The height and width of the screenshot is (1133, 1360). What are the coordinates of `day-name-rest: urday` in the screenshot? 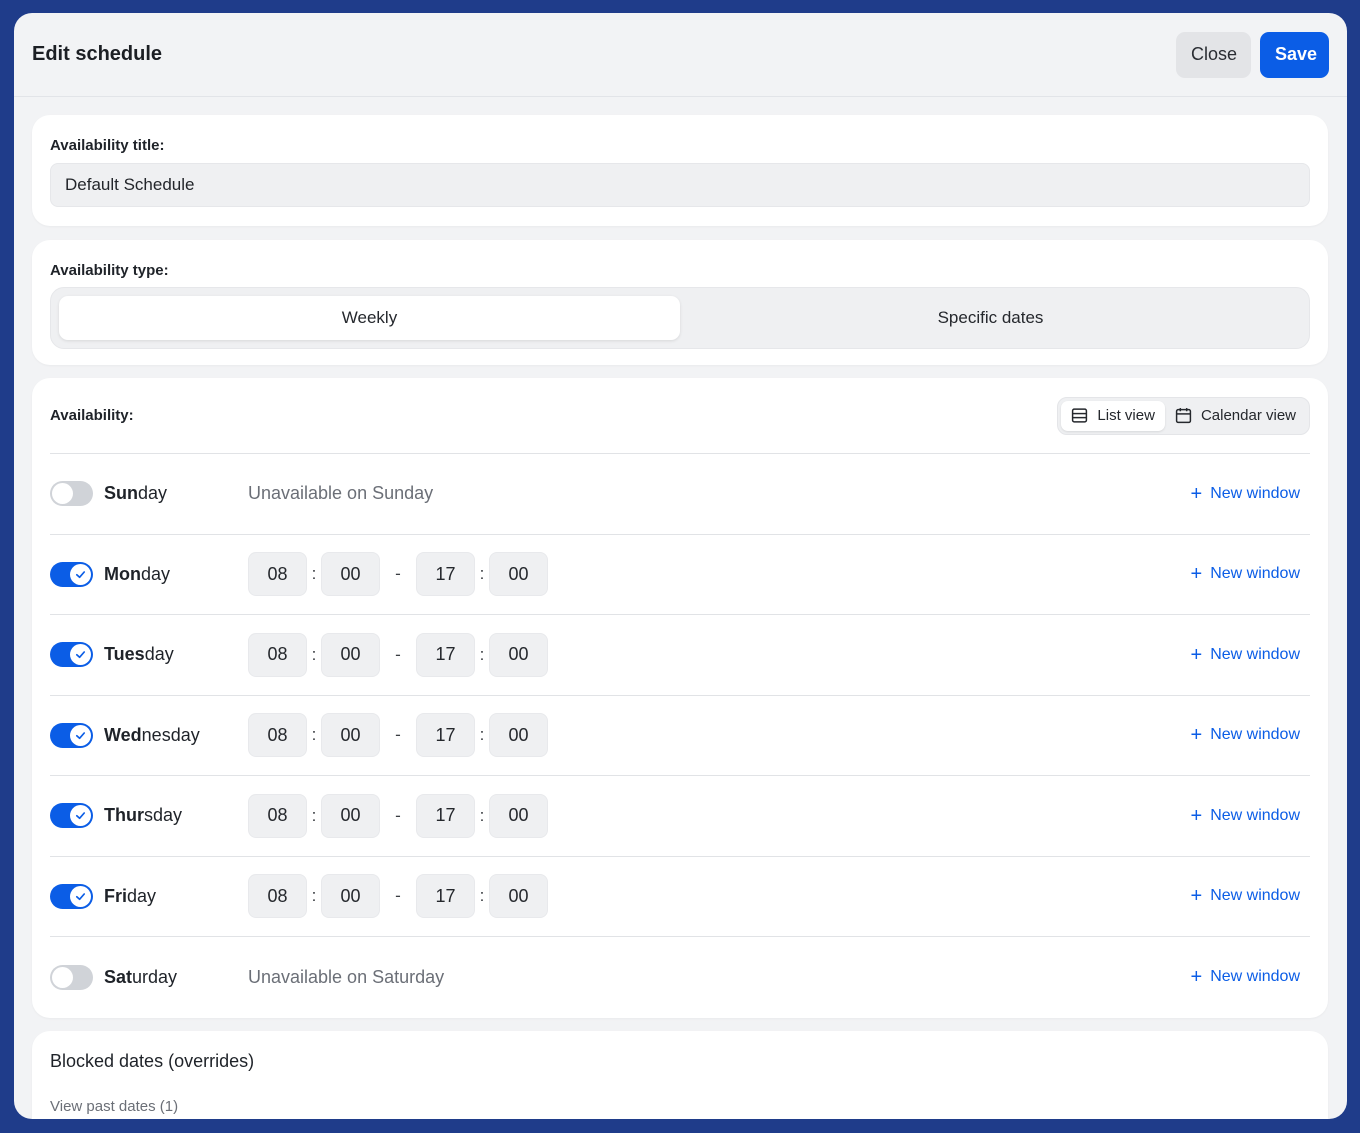 It's located at (155, 976).